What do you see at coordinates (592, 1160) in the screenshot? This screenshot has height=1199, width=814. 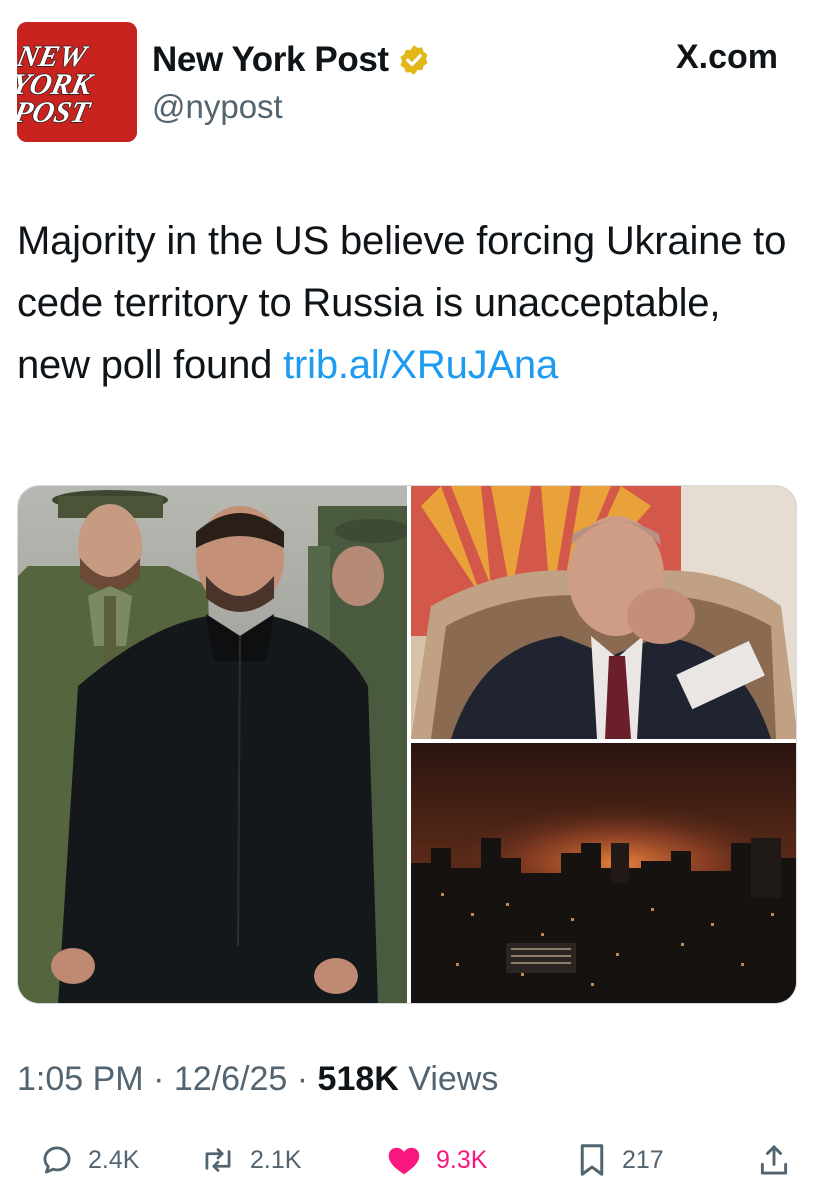 I see `bookmark-icon` at bounding box center [592, 1160].